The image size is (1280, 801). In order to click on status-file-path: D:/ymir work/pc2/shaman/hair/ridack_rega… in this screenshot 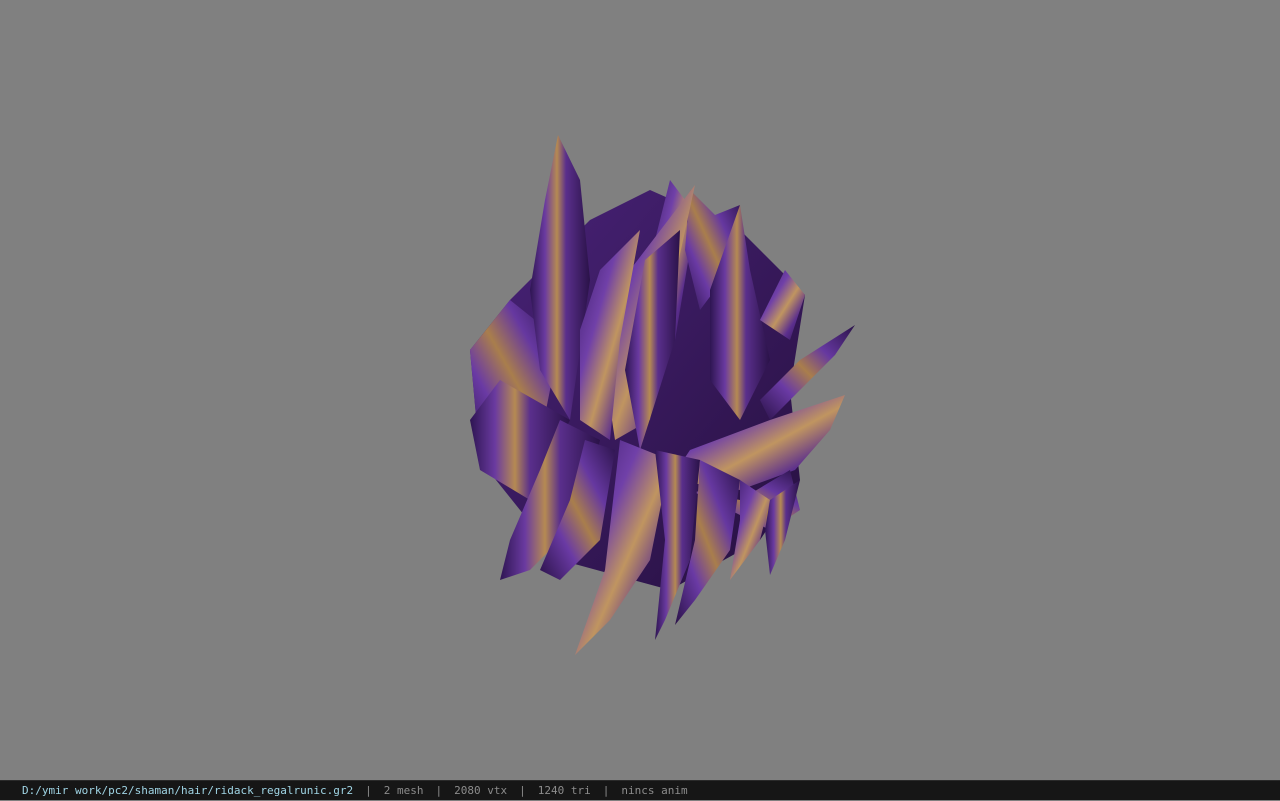, I will do `click(188, 790)`.